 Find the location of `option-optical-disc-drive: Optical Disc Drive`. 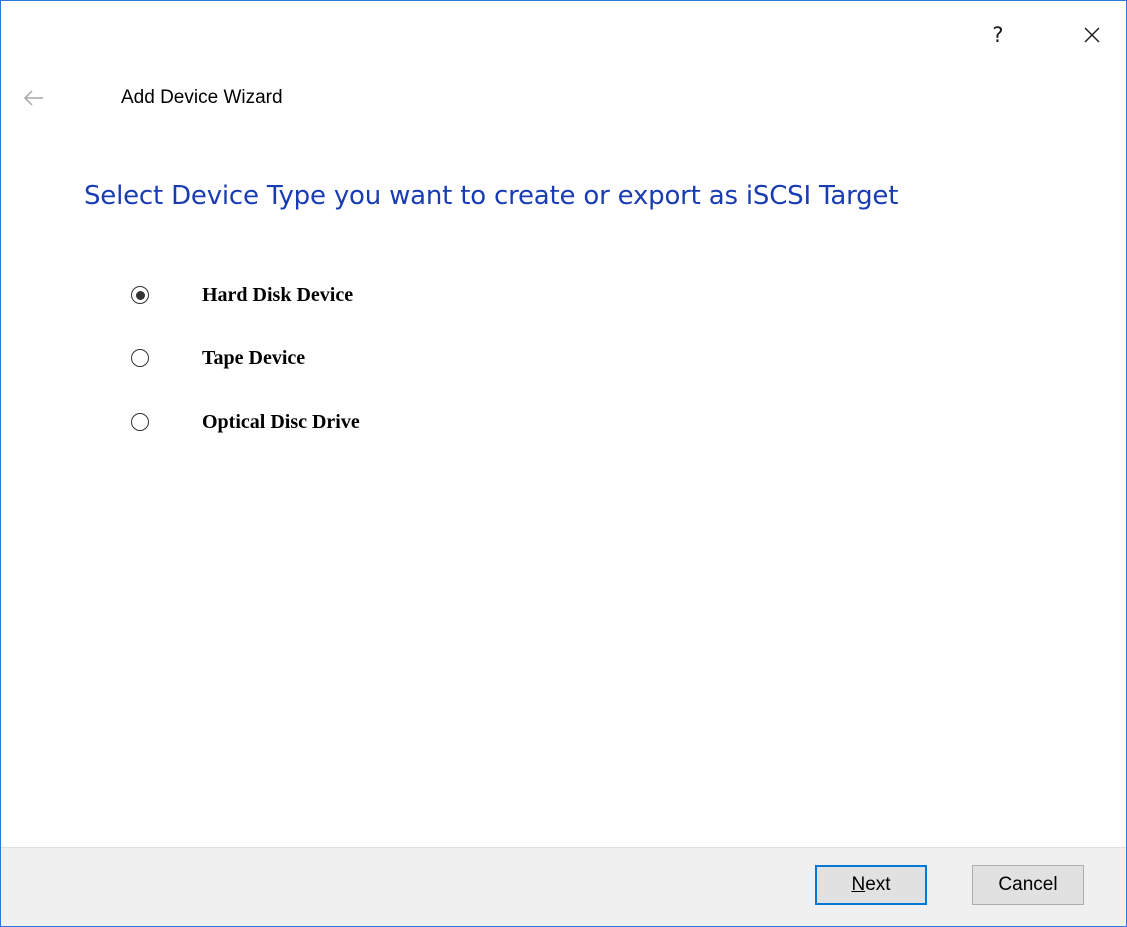

option-optical-disc-drive: Optical Disc Drive is located at coordinates (245, 422).